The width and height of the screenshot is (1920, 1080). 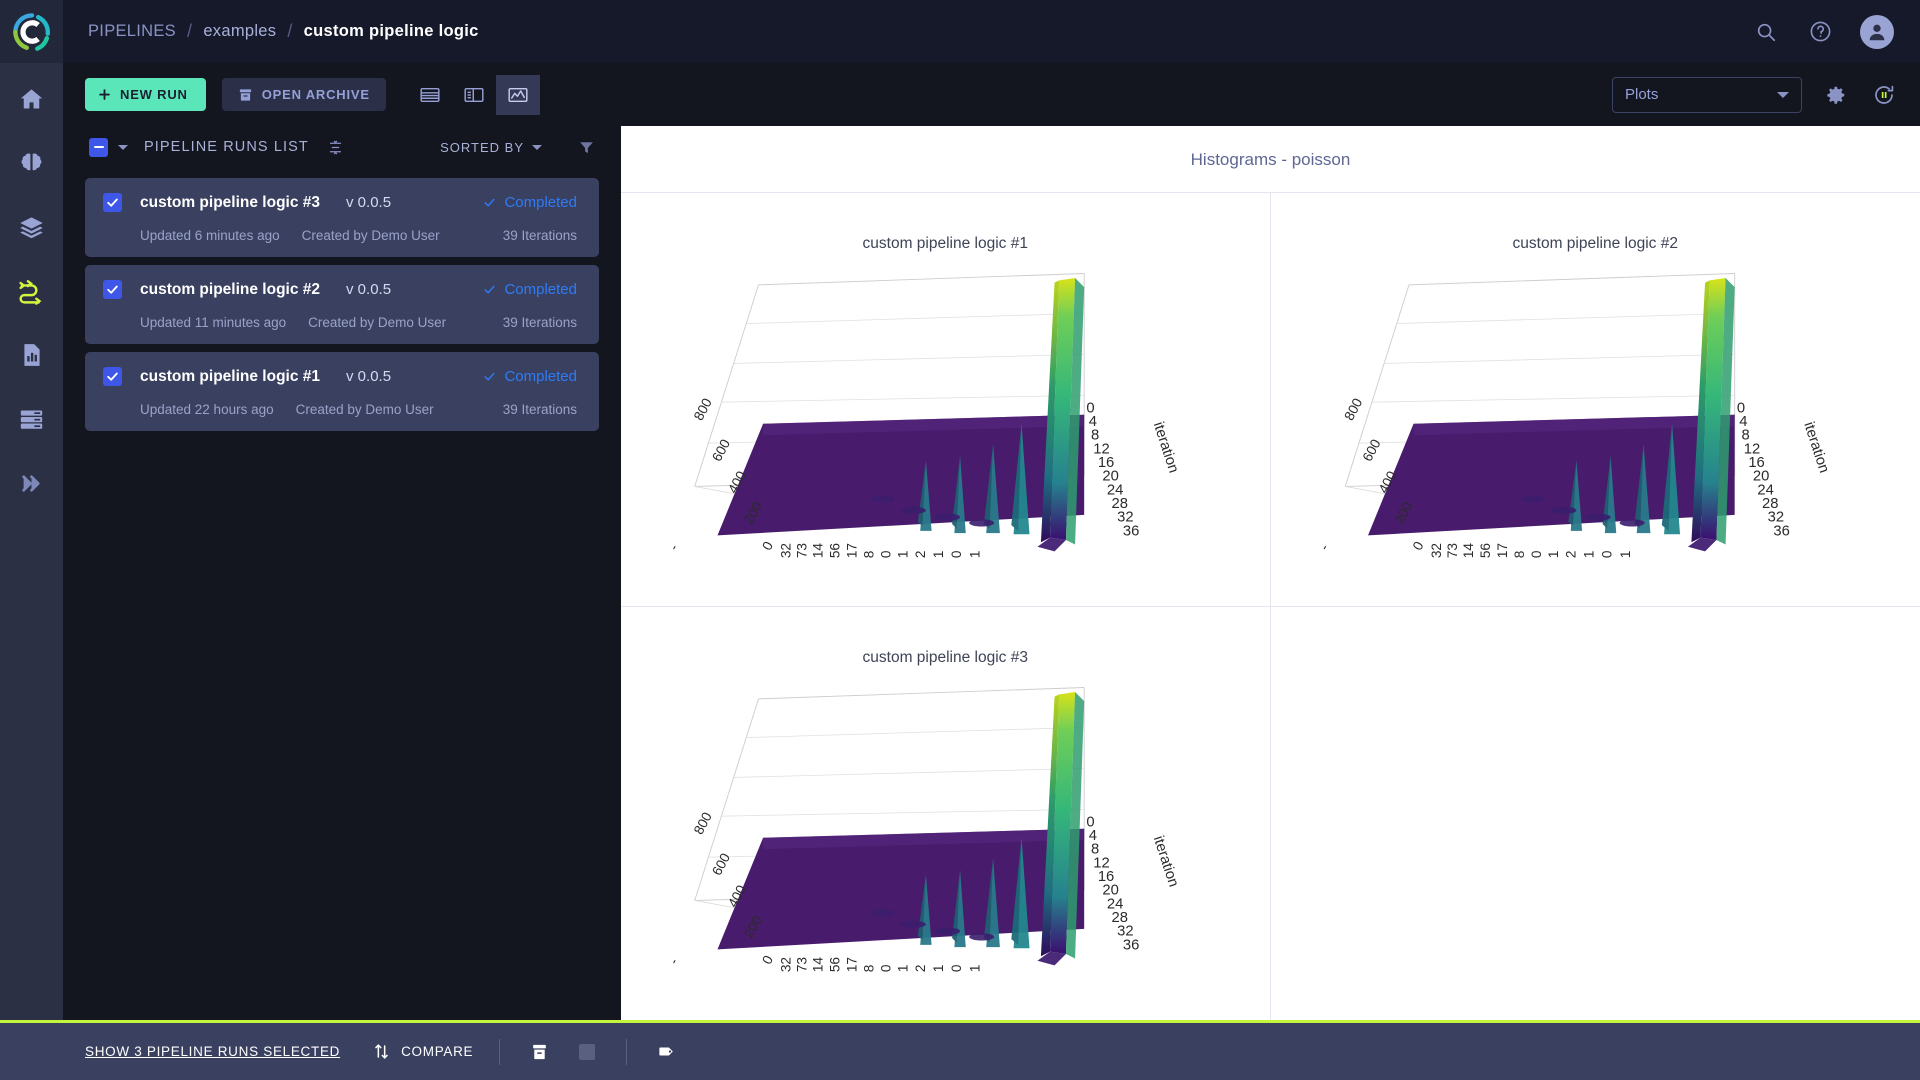 What do you see at coordinates (226, 147) in the screenshot?
I see `runs-list-title: PIPELINE RUNS LIST` at bounding box center [226, 147].